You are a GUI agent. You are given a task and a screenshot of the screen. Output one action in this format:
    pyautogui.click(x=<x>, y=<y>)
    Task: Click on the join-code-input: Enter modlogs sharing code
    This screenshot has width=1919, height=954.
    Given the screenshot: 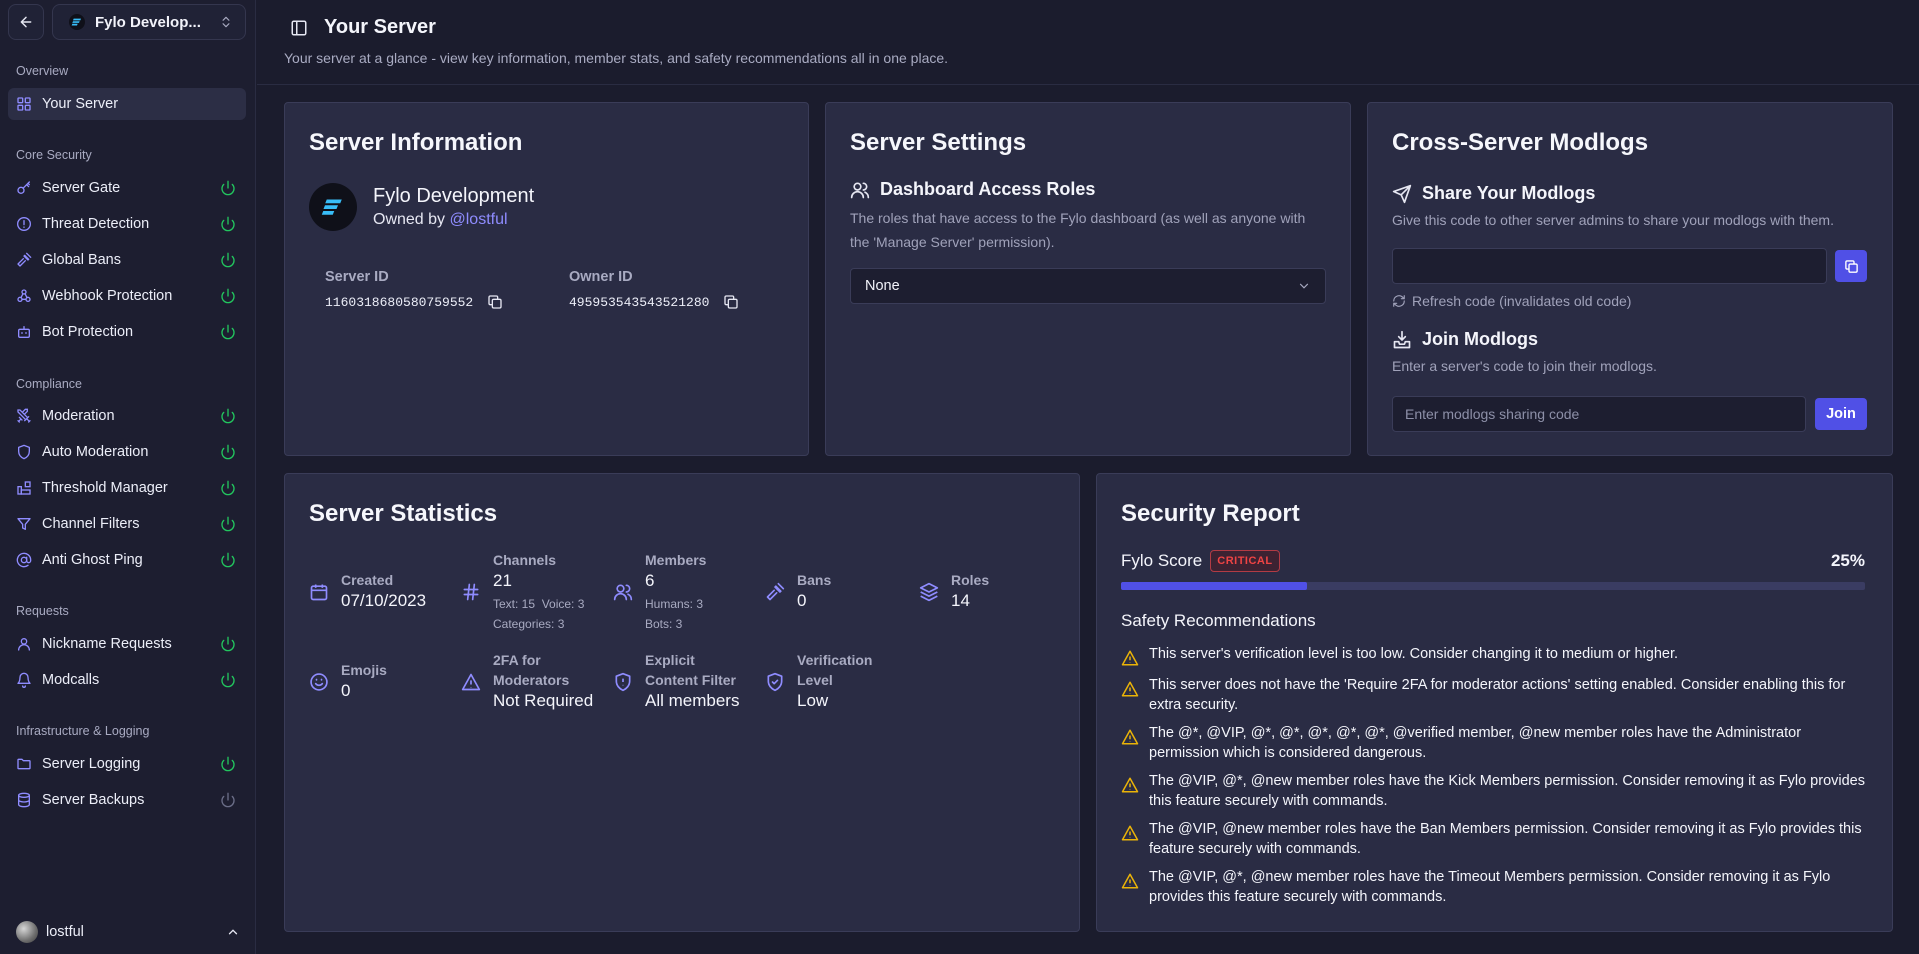 What is the action you would take?
    pyautogui.click(x=1599, y=414)
    